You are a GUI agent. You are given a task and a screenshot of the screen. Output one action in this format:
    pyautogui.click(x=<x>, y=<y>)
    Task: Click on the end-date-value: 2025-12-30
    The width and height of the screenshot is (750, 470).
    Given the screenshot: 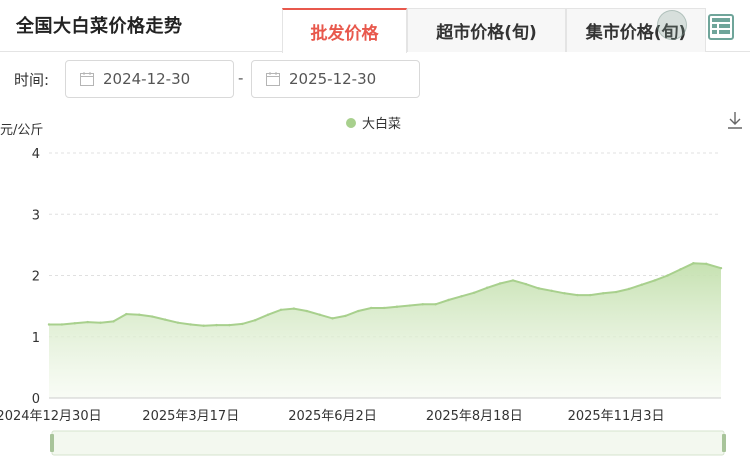 What is the action you would take?
    pyautogui.click(x=333, y=79)
    